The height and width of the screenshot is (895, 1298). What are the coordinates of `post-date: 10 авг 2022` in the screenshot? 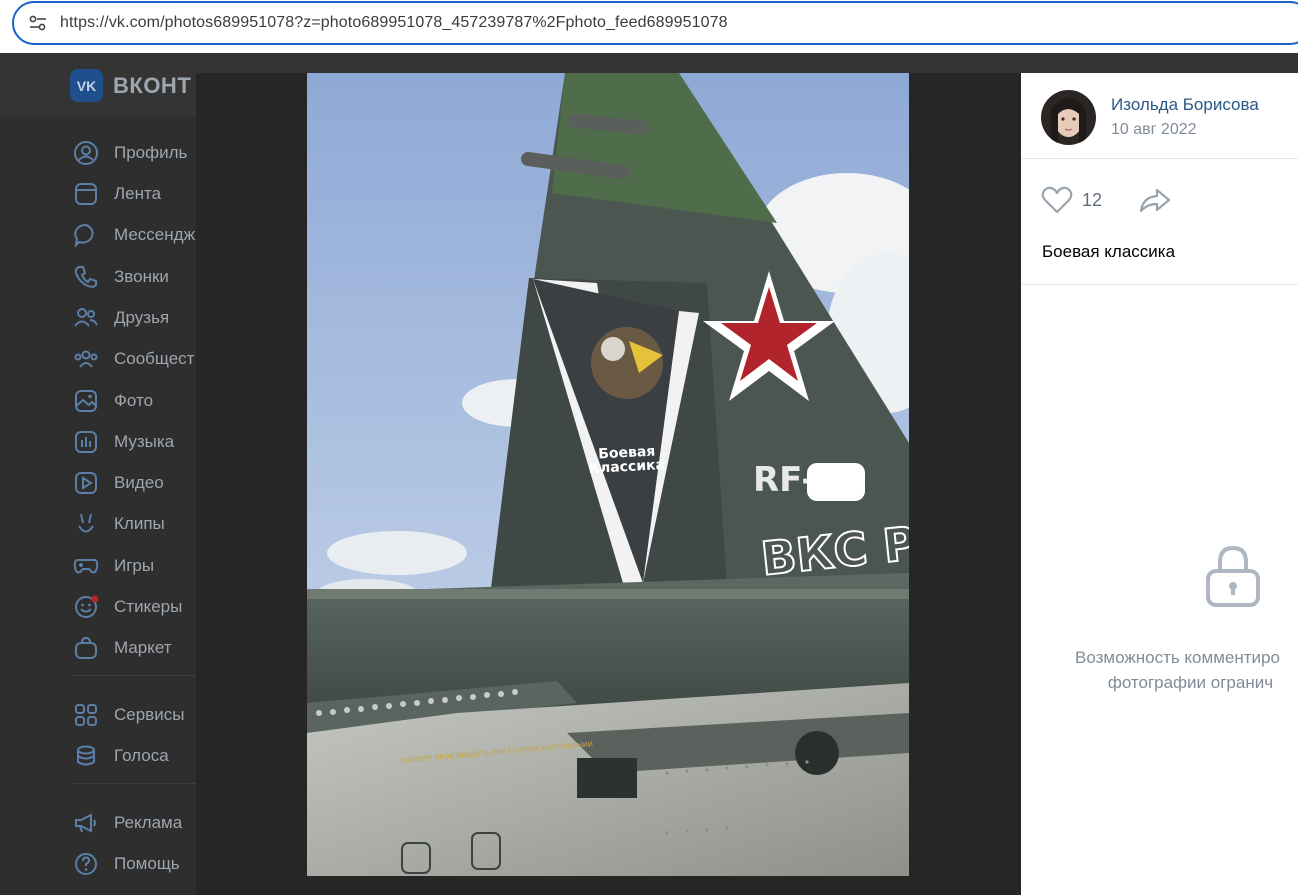 It's located at (1154, 130).